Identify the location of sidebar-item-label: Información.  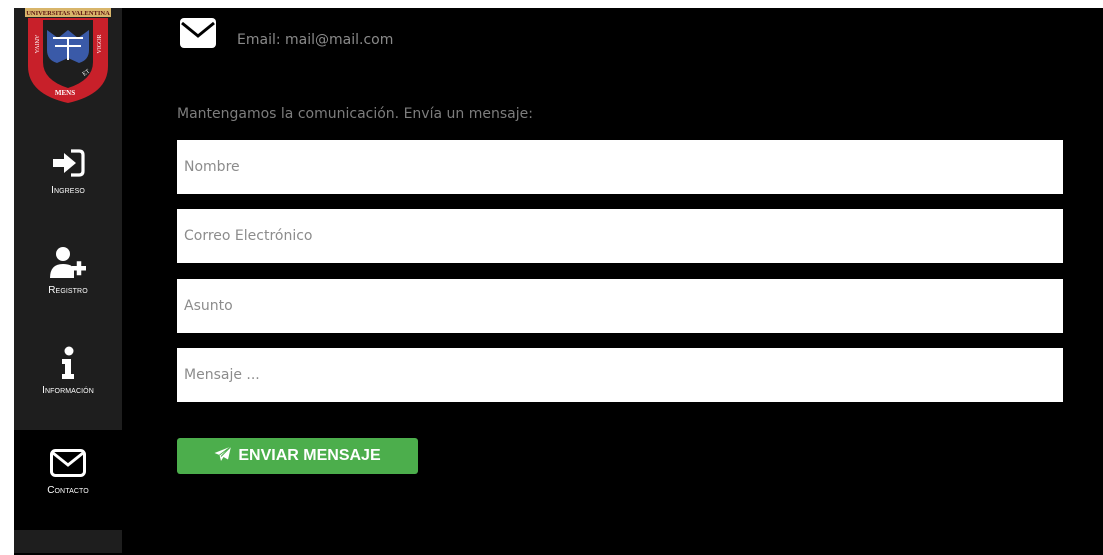
(68, 390).